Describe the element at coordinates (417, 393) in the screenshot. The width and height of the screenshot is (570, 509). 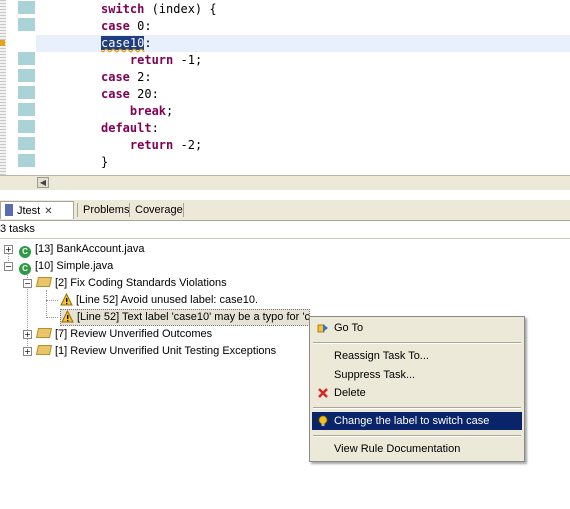
I see `menu-item-delete: Delete` at that location.